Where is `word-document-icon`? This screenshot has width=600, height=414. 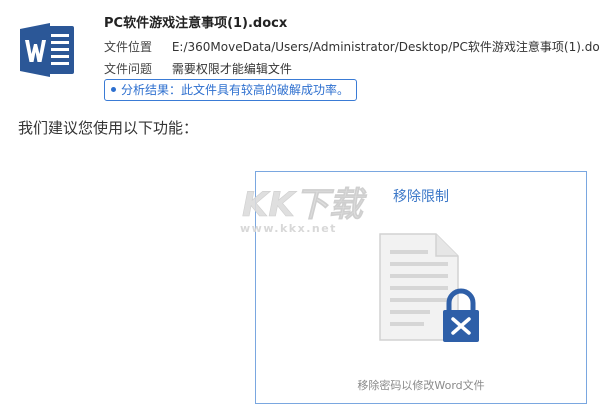 word-document-icon is located at coordinates (47, 50).